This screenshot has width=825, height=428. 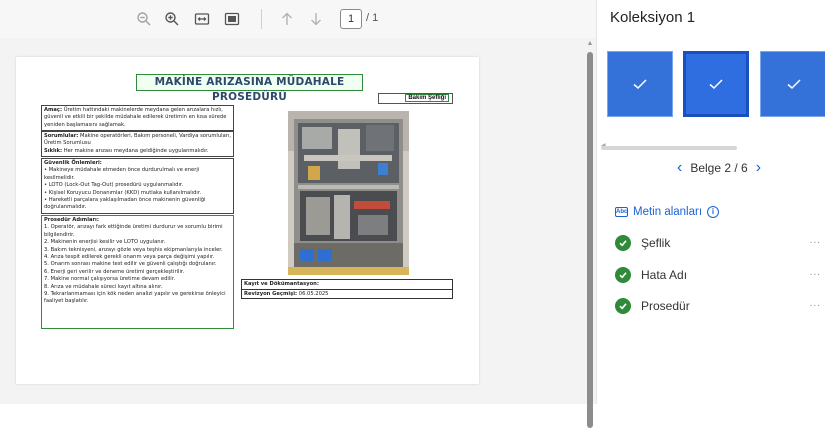 I want to click on arrow-up-icon, so click(x=287, y=19).